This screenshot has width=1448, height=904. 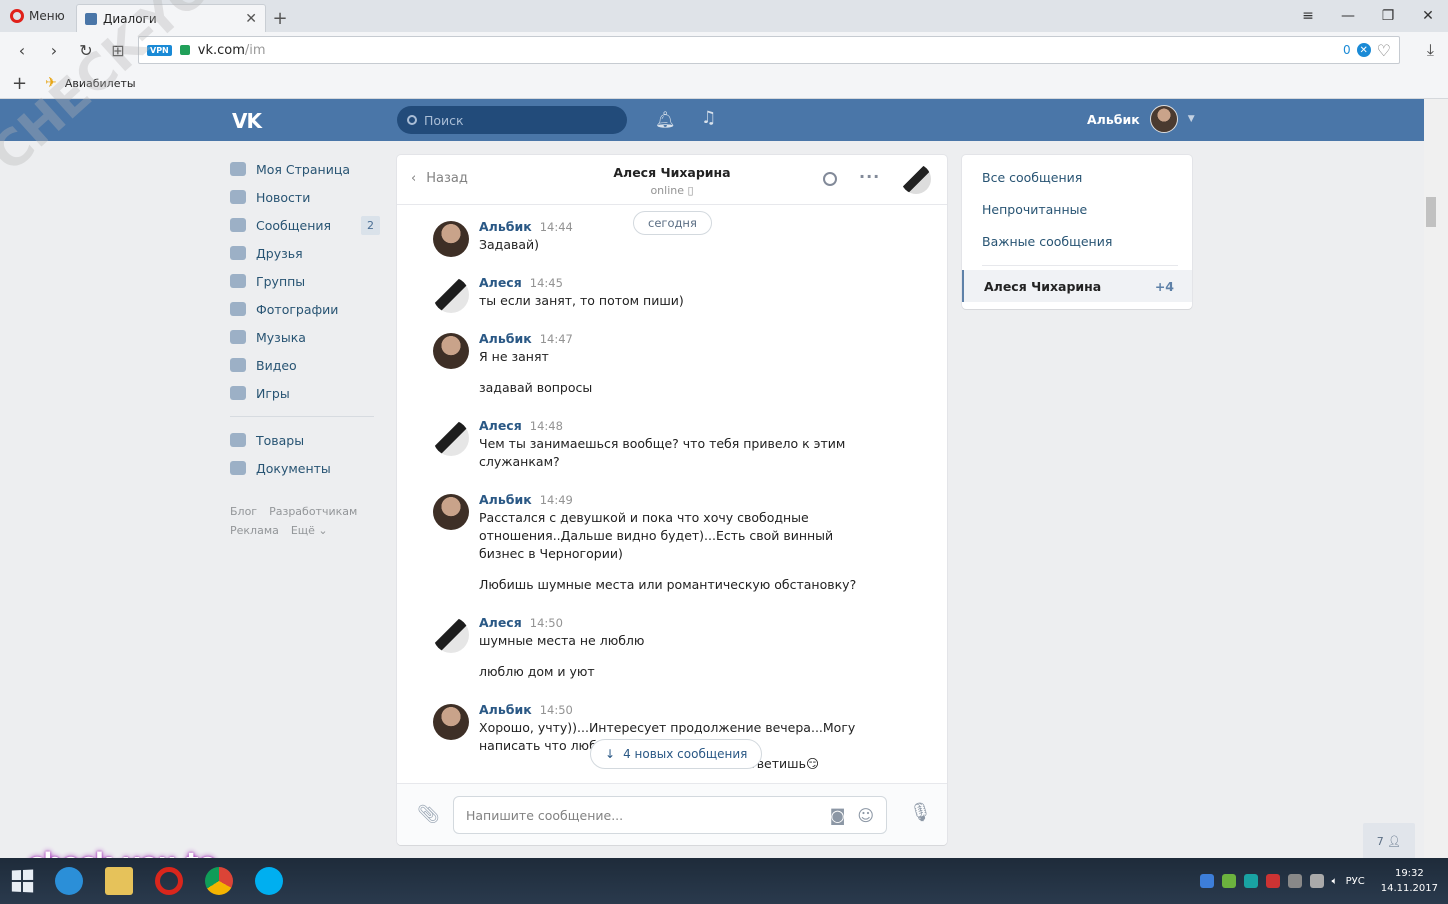 I want to click on footer-link-more: Ещё ⌄, so click(x=309, y=530).